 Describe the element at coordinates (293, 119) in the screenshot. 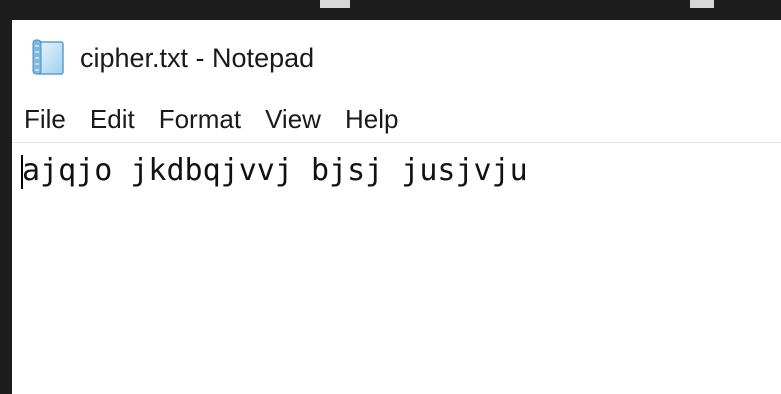

I see `menu-view: View` at that location.